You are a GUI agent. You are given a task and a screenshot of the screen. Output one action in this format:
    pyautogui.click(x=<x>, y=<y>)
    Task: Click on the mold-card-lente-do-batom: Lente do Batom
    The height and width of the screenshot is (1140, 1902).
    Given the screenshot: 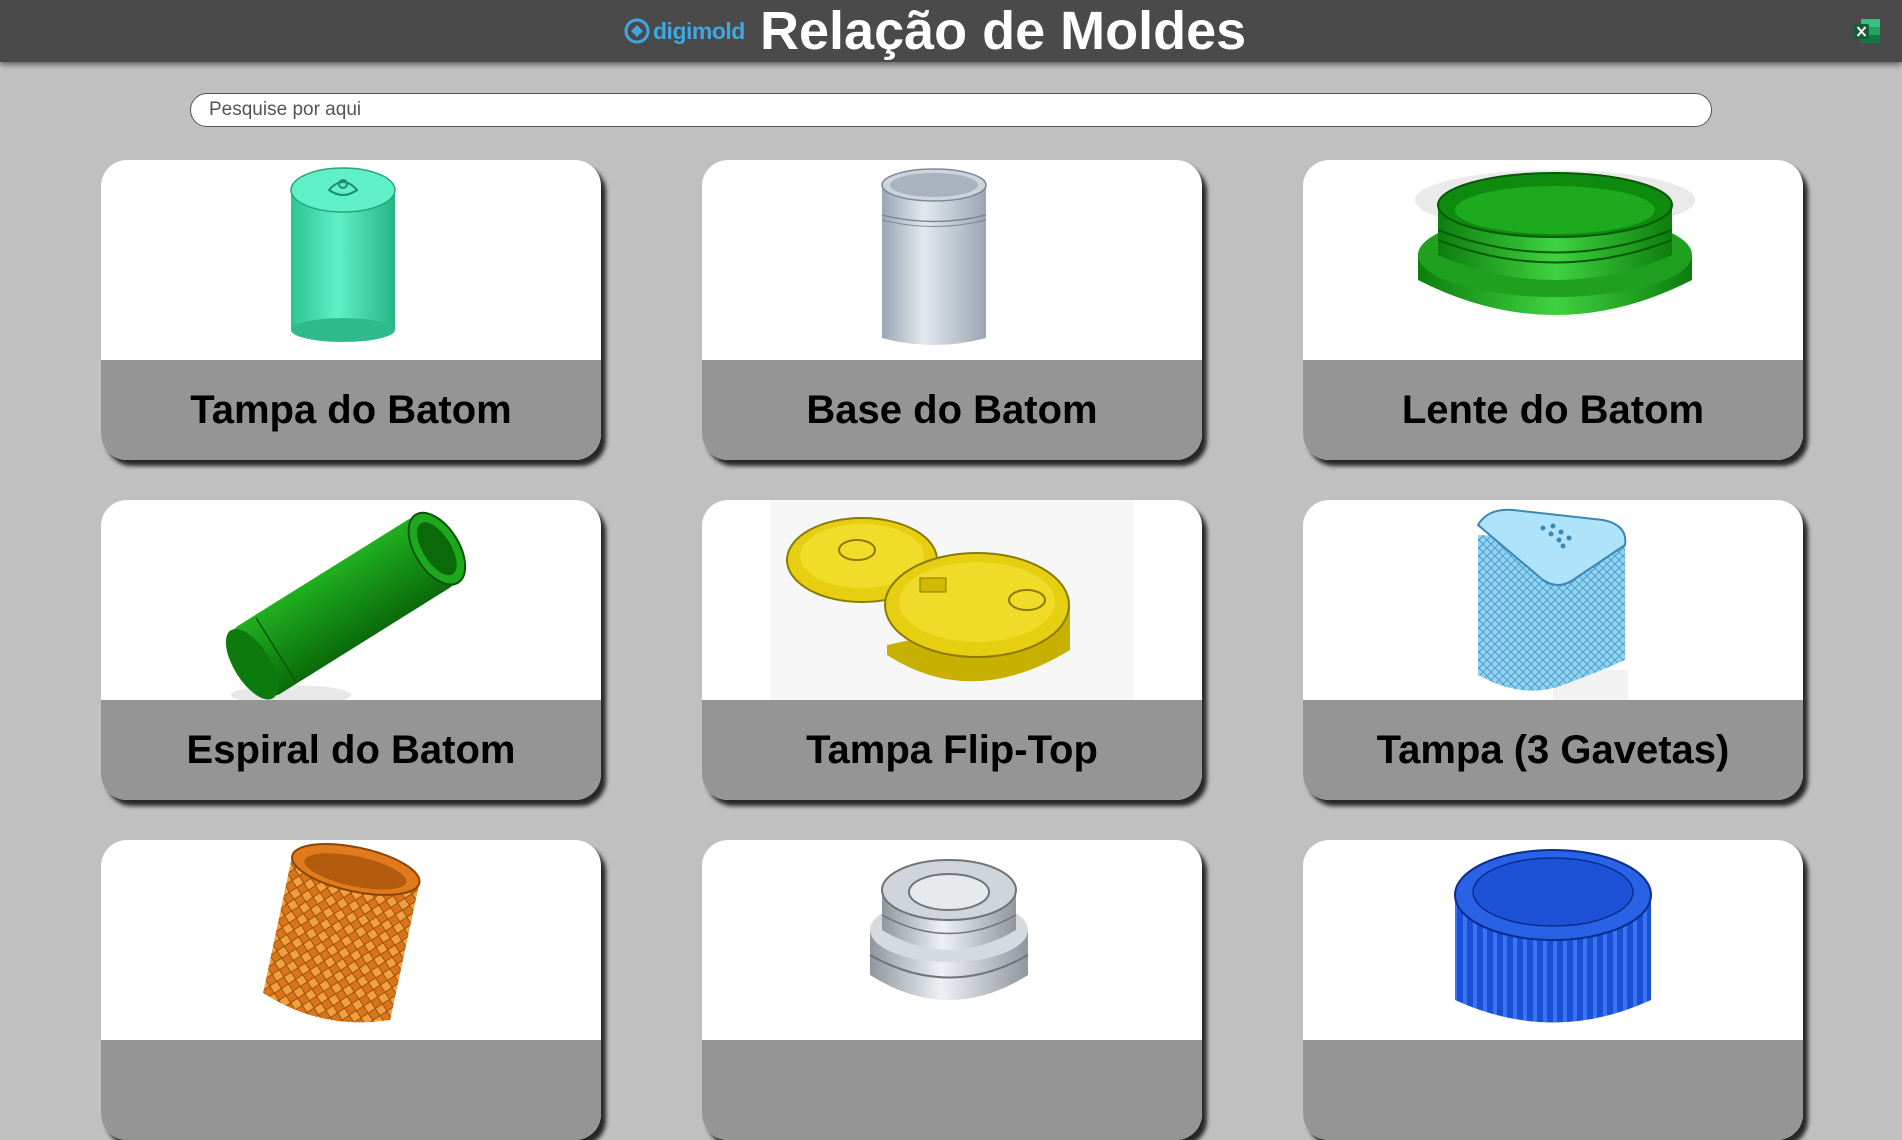 What is the action you would take?
    pyautogui.click(x=1553, y=310)
    